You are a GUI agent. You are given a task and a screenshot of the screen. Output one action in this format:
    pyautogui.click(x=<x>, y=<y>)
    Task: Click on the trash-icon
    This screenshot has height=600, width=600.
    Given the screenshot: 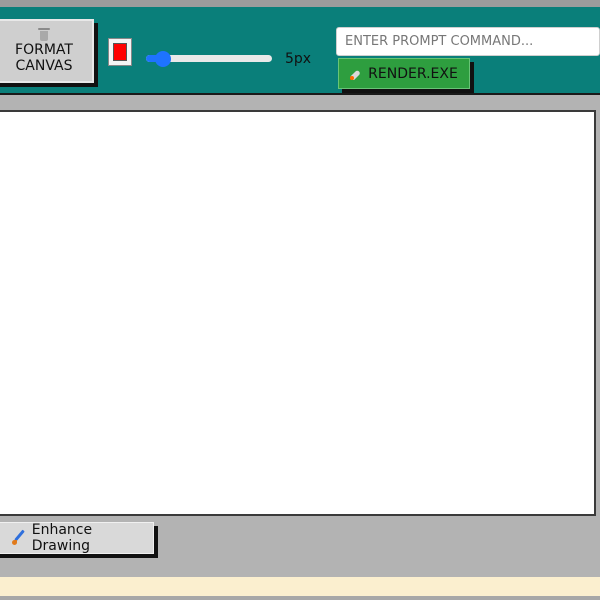 What is the action you would take?
    pyautogui.click(x=44, y=34)
    